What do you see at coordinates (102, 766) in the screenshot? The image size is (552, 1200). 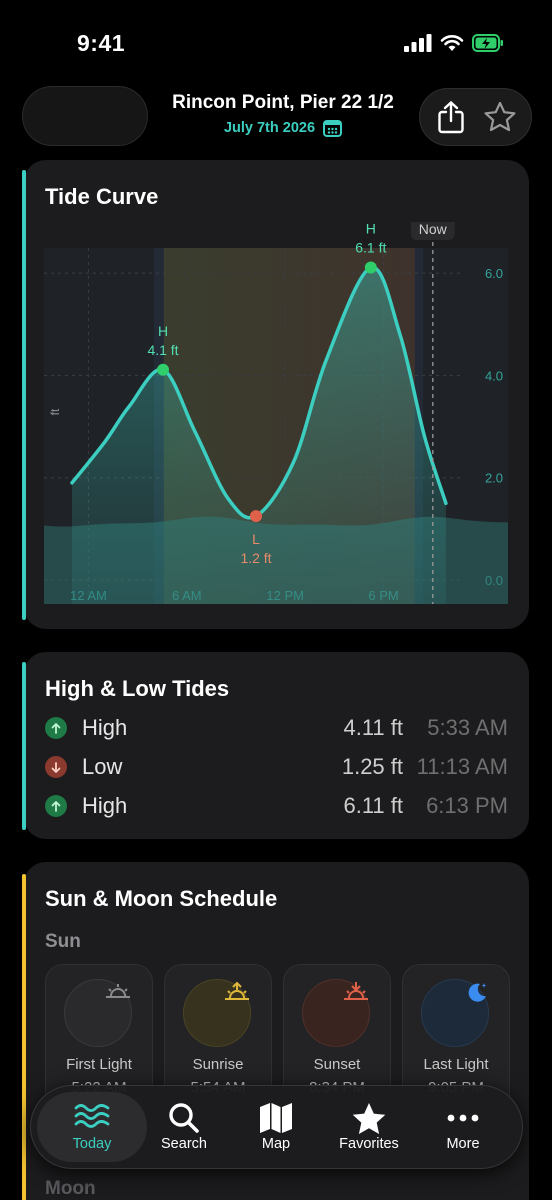 I see `tide-type: Low` at bounding box center [102, 766].